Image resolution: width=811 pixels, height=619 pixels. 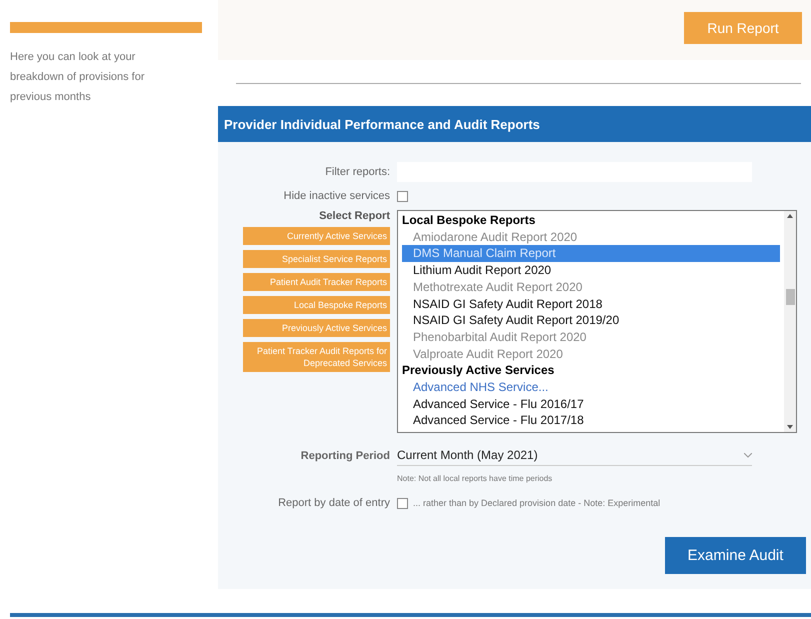 I want to click on scroll-thumb, so click(x=790, y=296).